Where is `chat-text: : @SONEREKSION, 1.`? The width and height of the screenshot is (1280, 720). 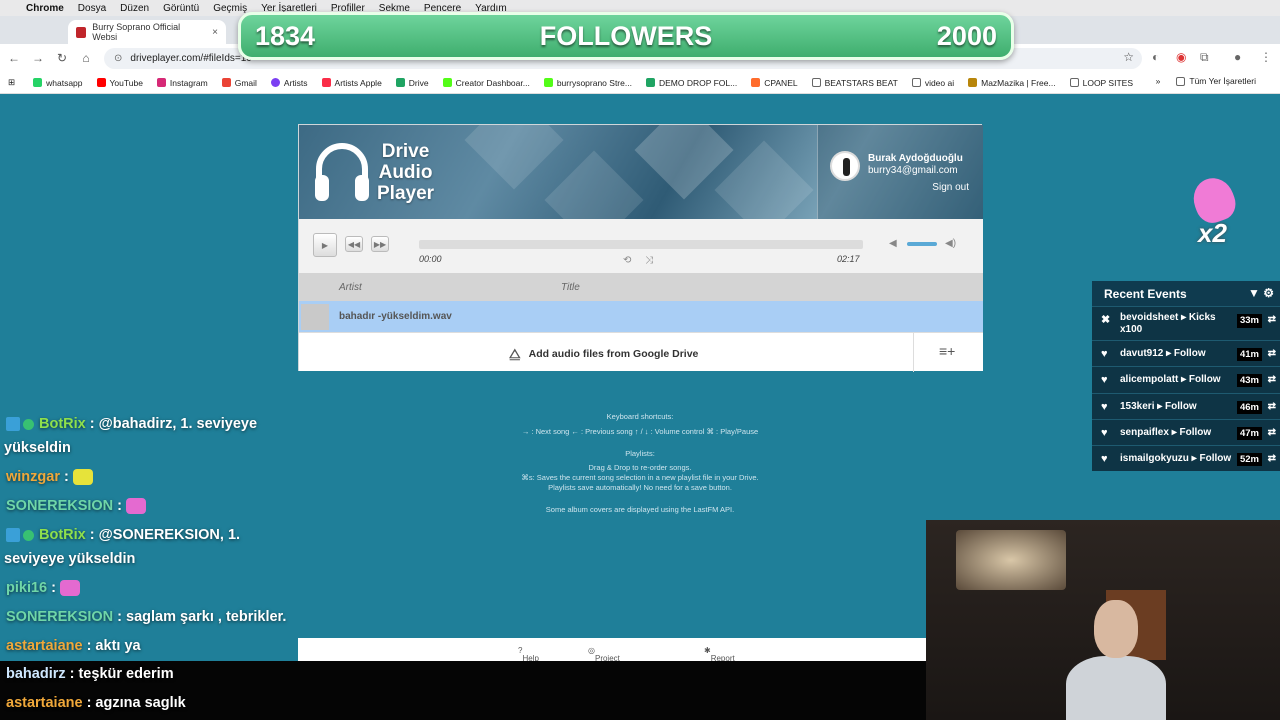 chat-text: : @SONEREKSION, 1. is located at coordinates (165, 535).